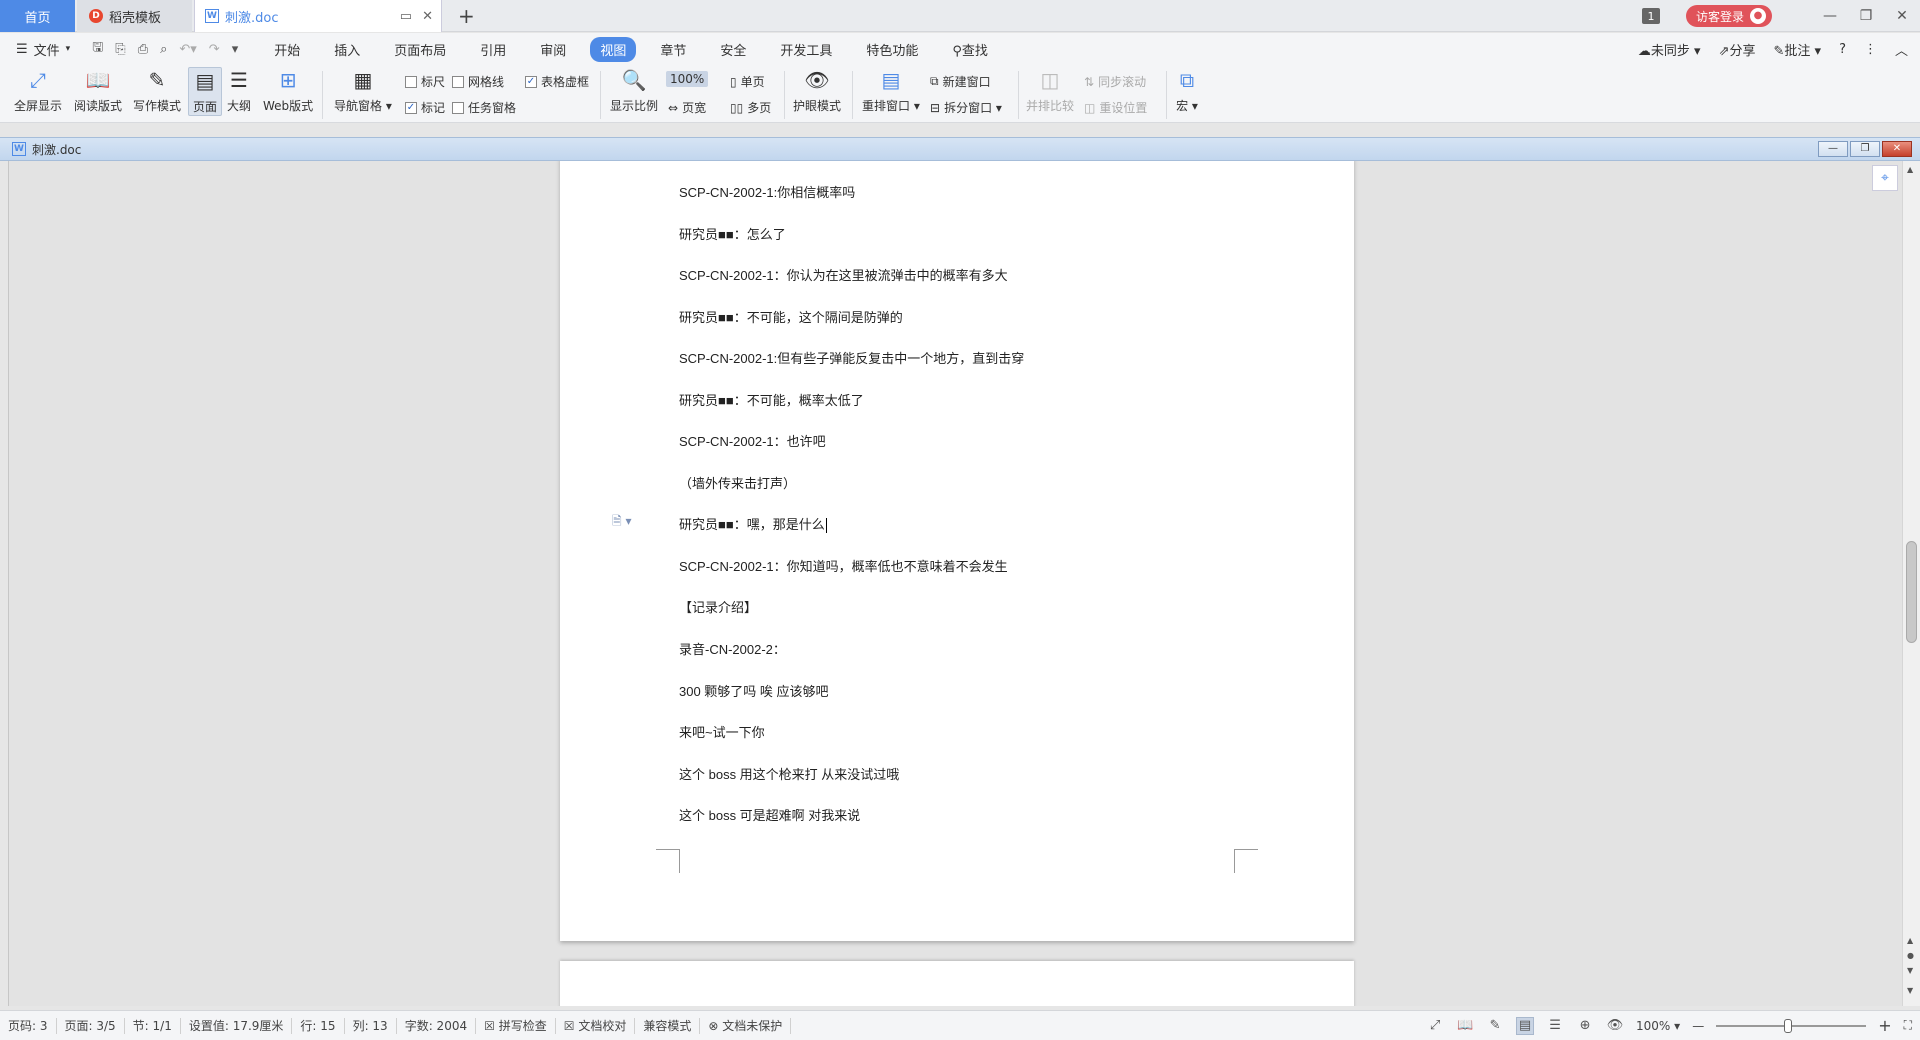 This screenshot has width=1920, height=1040. I want to click on doc-line: SCP-CN-2002-1:你相信概率吗, so click(767, 191).